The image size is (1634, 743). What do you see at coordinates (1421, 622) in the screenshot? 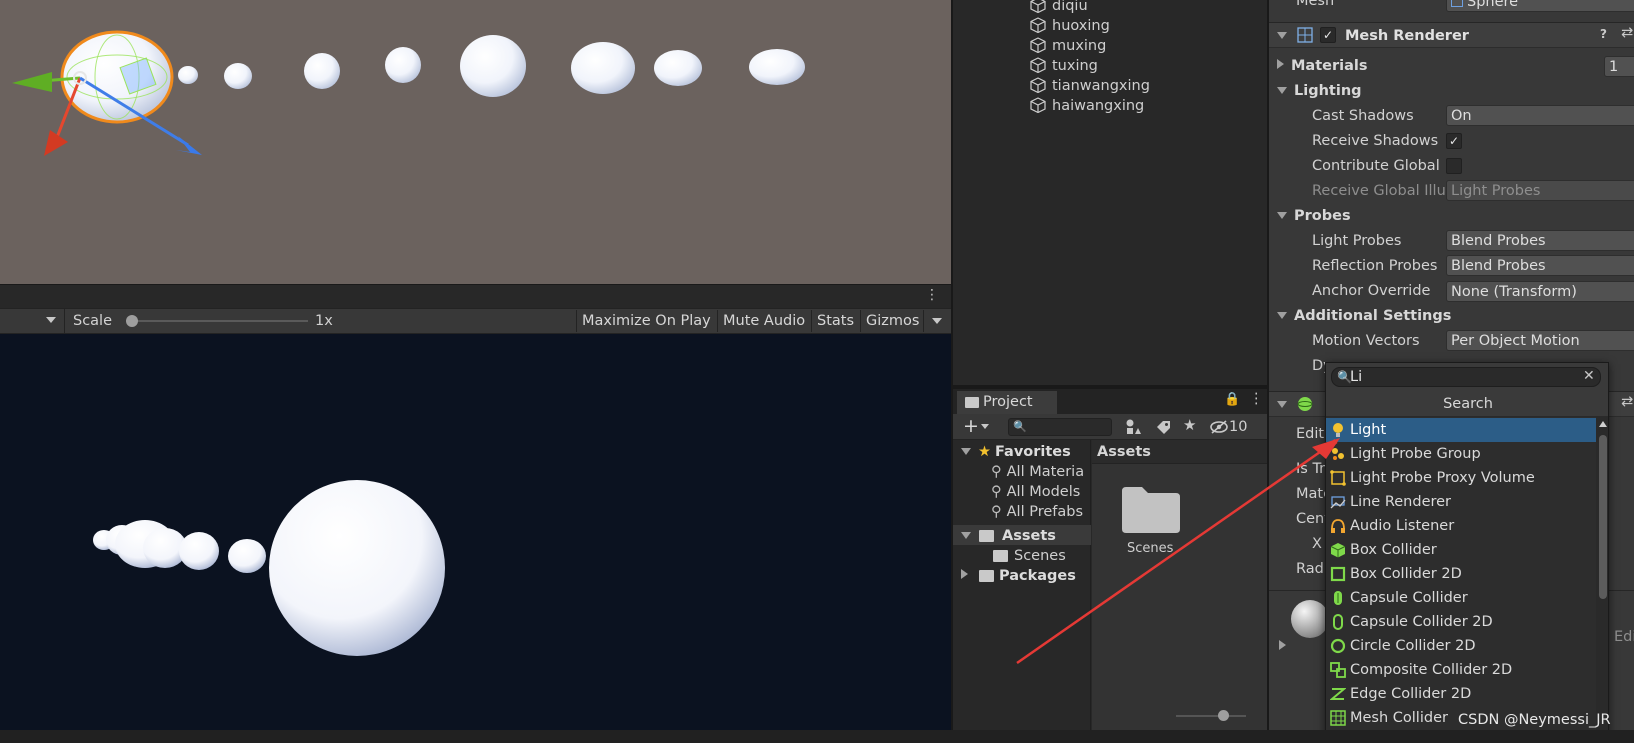
I see `component-option-label: Capsule Collider 2D` at bounding box center [1421, 622].